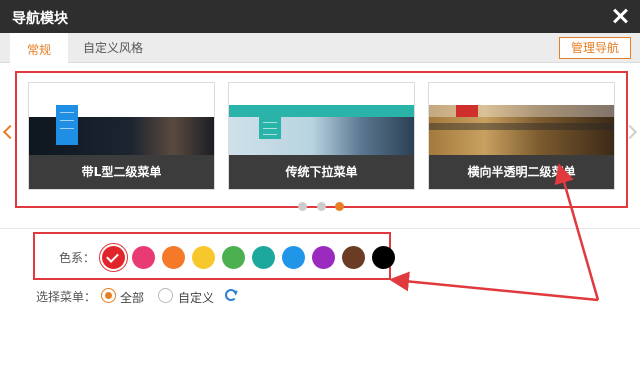 This screenshot has height=367, width=640. What do you see at coordinates (165, 295) in the screenshot?
I see `radio-custom` at bounding box center [165, 295].